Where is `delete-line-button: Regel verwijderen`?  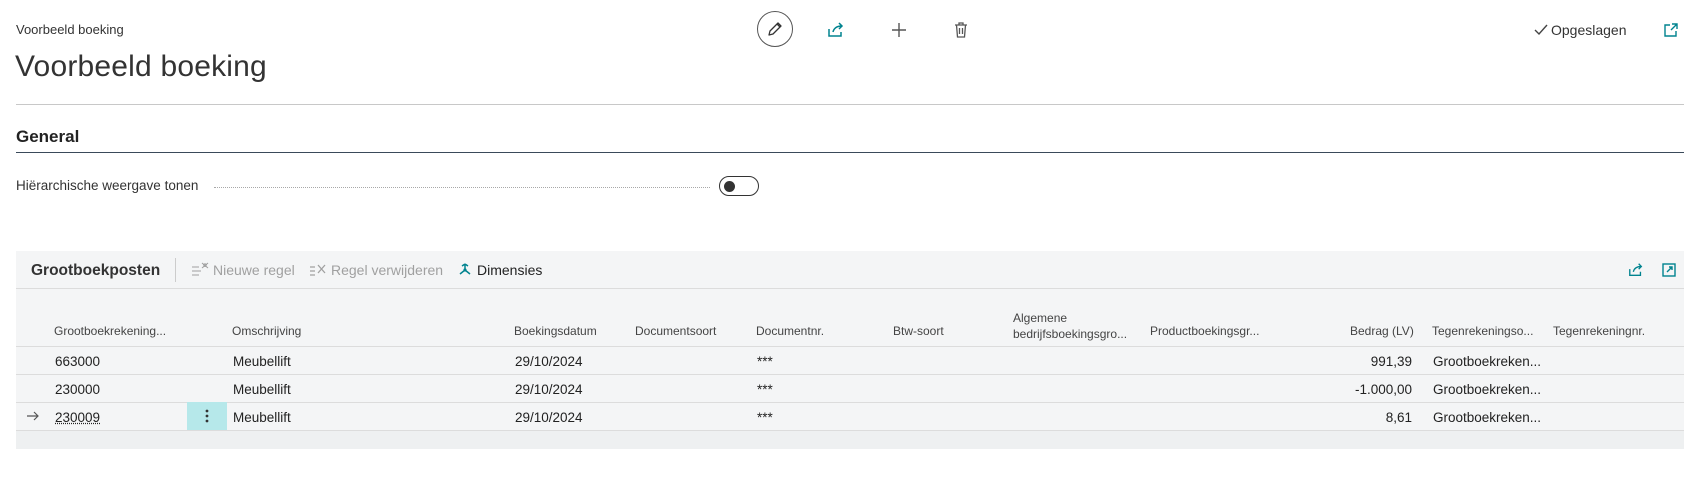
delete-line-button: Regel verwijderen is located at coordinates (376, 270).